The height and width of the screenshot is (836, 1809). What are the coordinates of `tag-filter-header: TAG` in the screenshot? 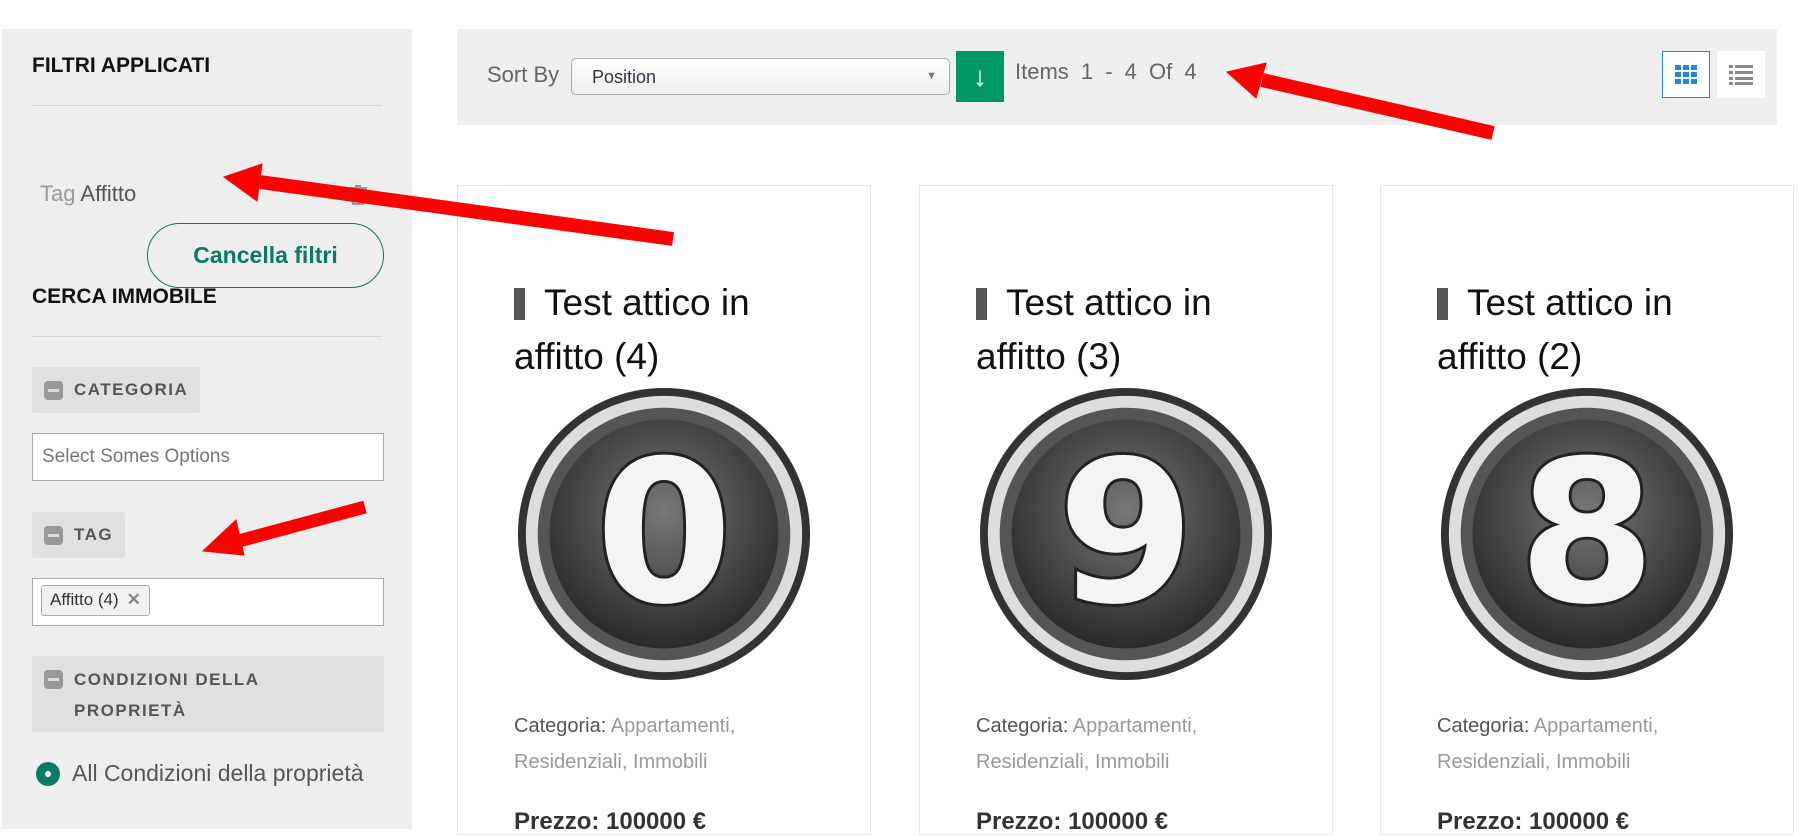 It's located at (79, 535).